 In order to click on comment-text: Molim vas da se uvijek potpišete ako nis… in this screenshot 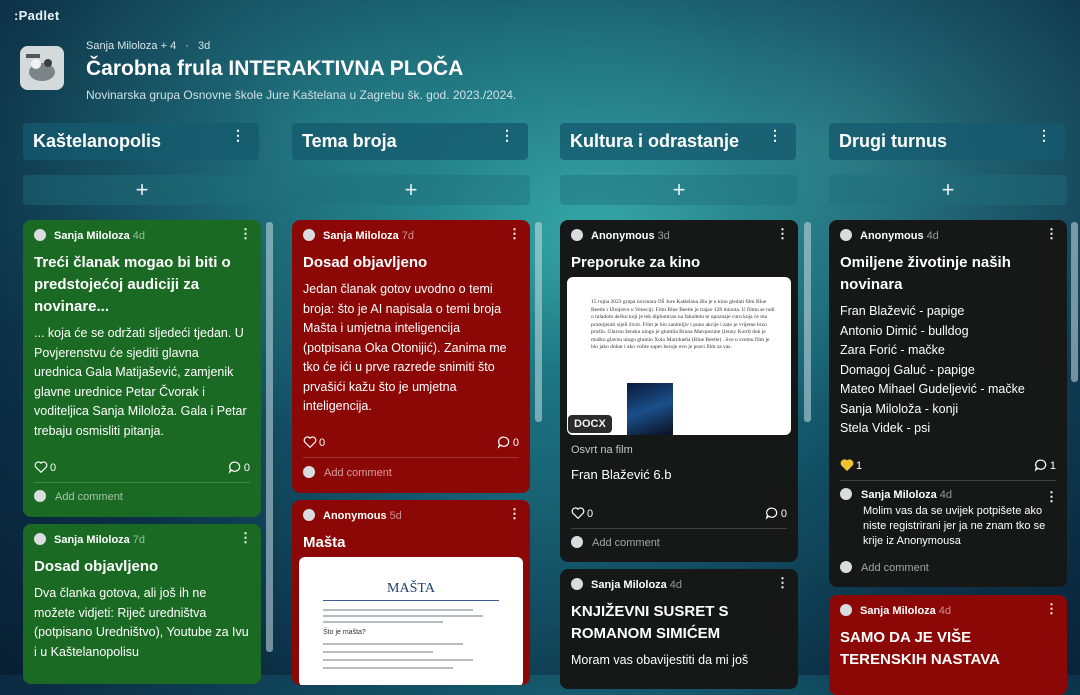, I will do `click(954, 526)`.